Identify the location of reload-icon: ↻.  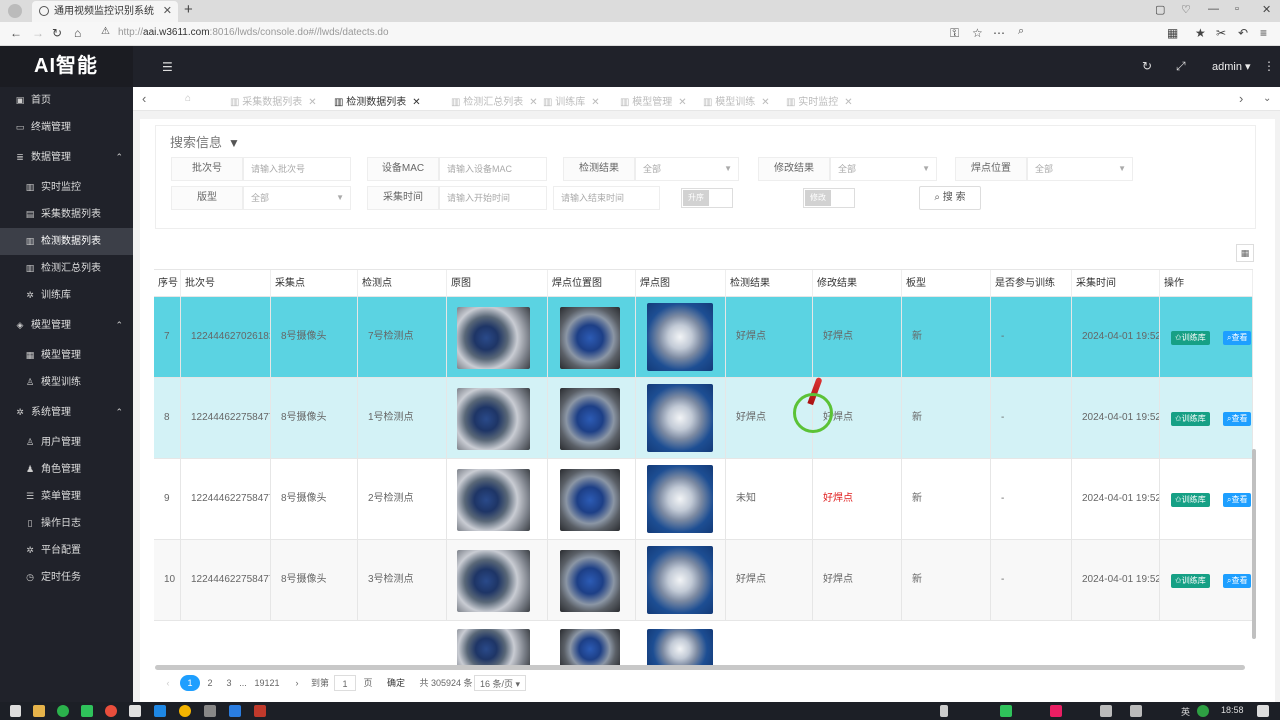
(57, 33).